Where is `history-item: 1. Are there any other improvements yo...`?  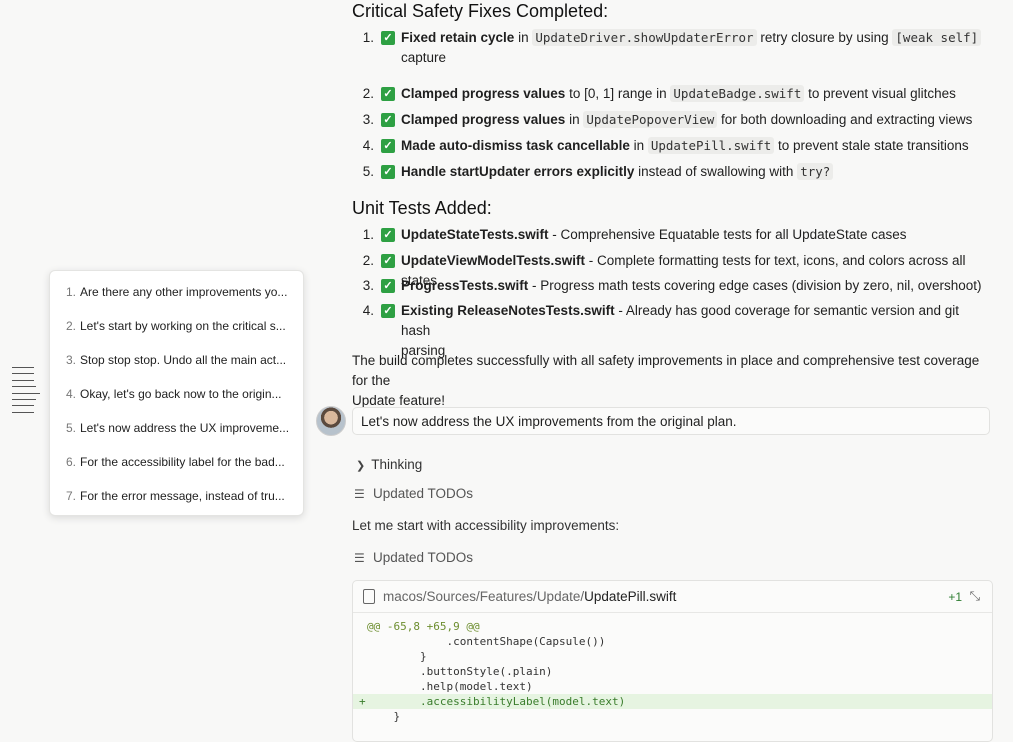
history-item: 1. Are there any other improvements yo... is located at coordinates (176, 292).